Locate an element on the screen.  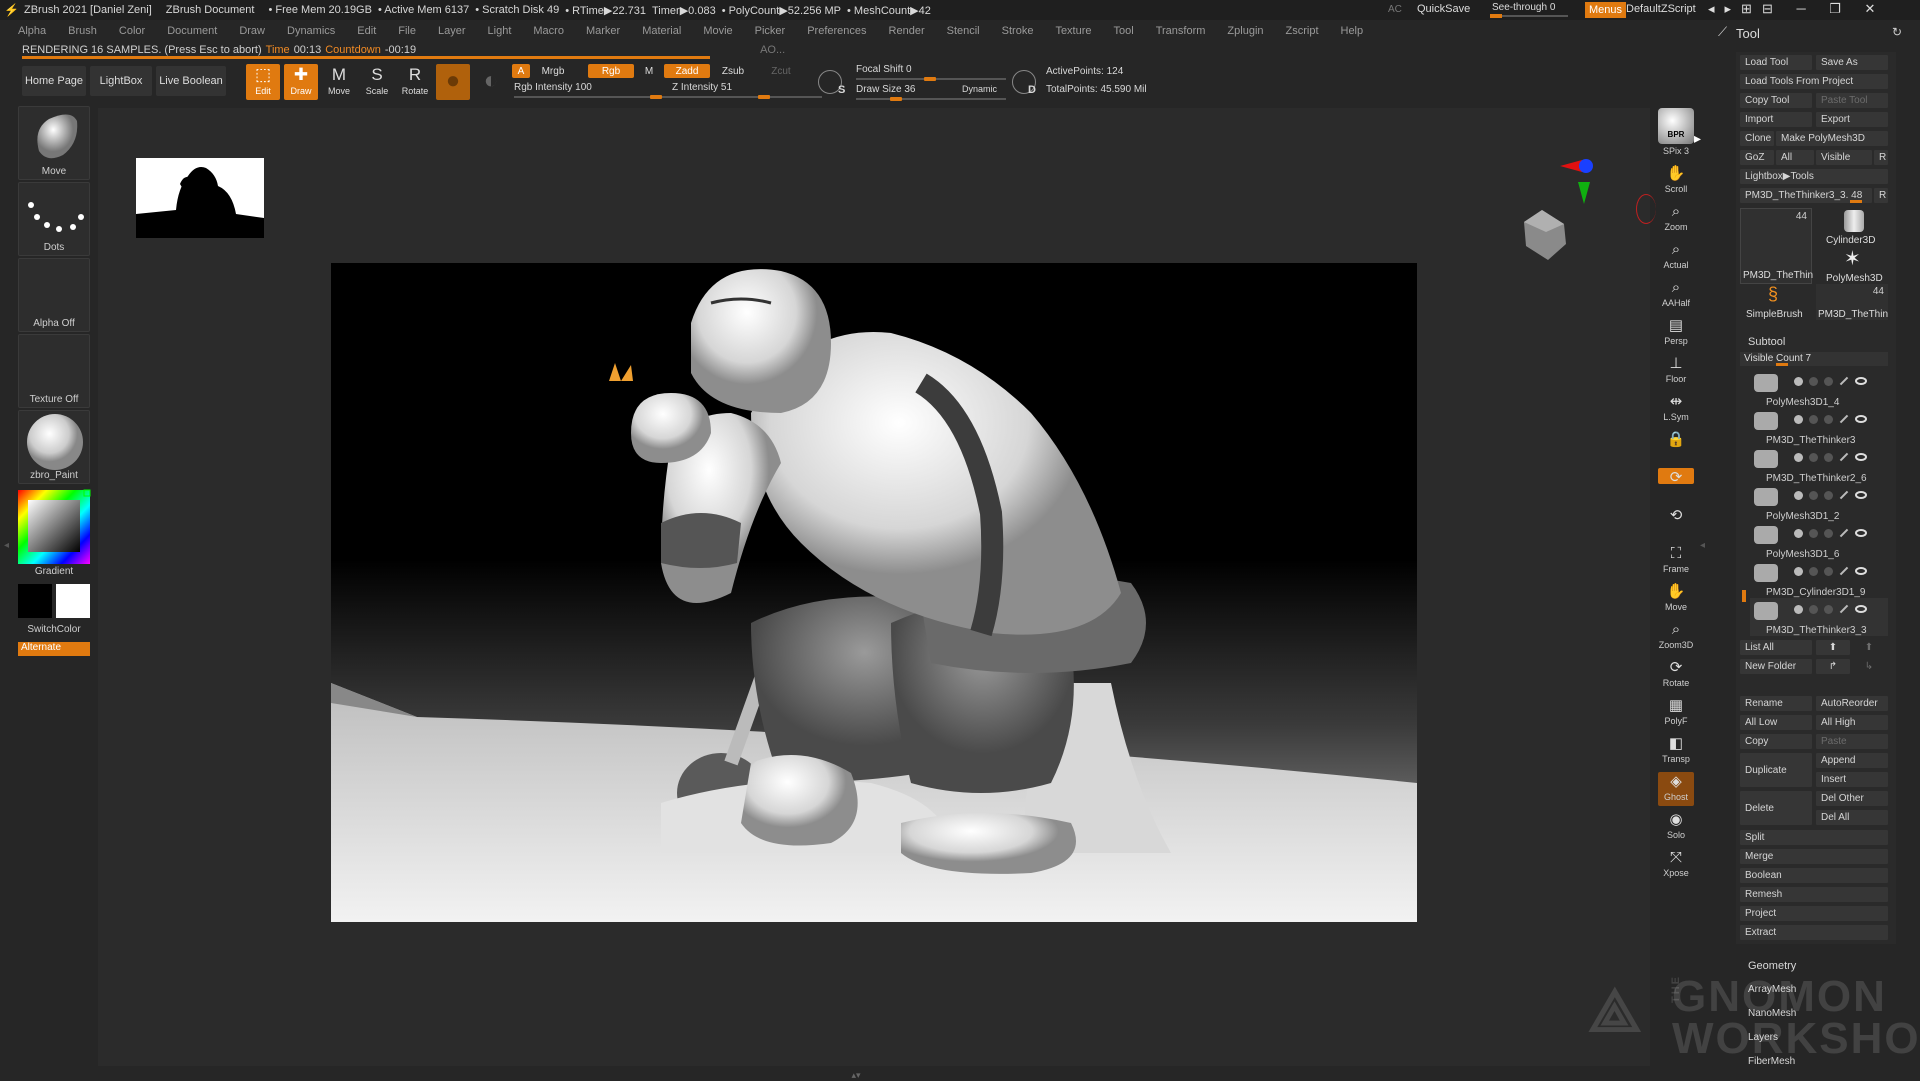
boolean-button: Boolean is located at coordinates (1814, 875).